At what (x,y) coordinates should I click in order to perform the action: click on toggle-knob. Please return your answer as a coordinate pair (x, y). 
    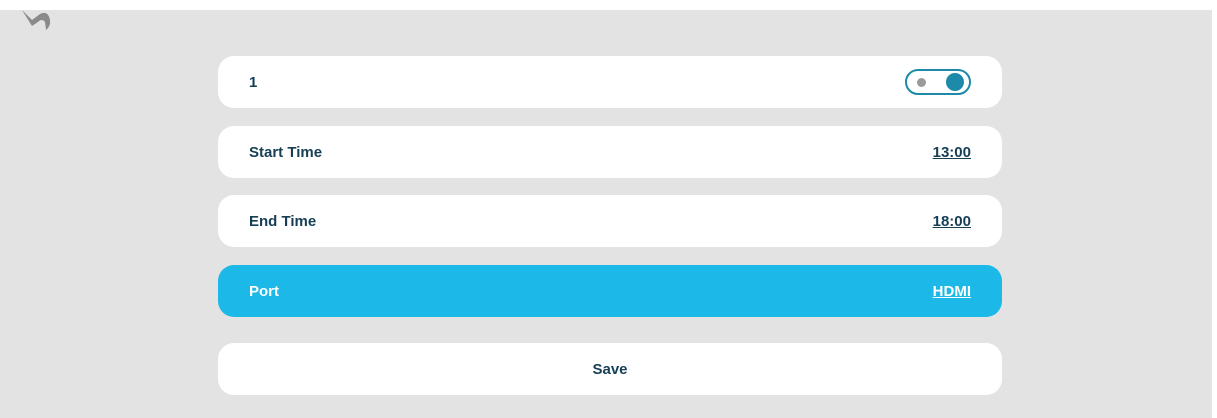
    Looking at the image, I should click on (955, 82).